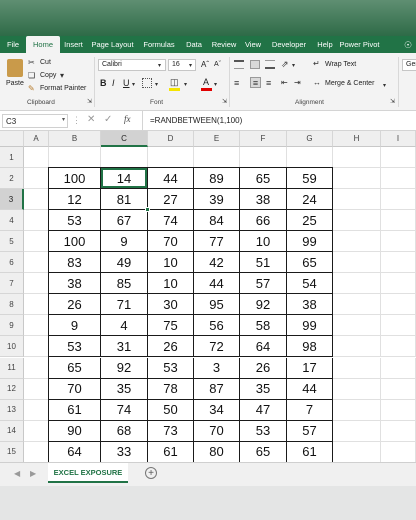  I want to click on sheet-tab-excel-exposure: EXCEL EXPOSURE, so click(88, 473).